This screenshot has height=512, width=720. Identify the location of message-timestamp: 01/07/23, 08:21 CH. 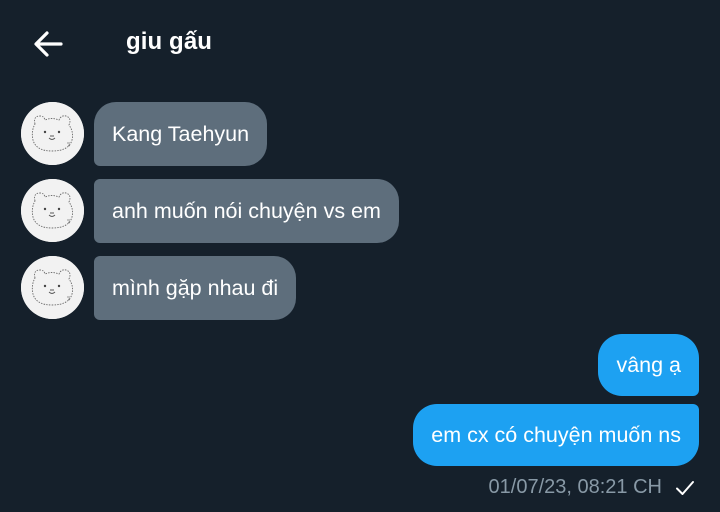
(575, 487).